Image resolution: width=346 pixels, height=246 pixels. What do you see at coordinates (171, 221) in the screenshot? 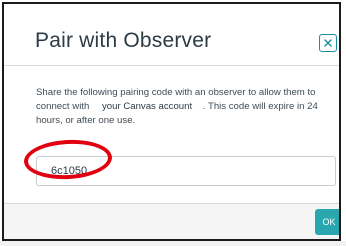
I see `dialog-footer: OK` at bounding box center [171, 221].